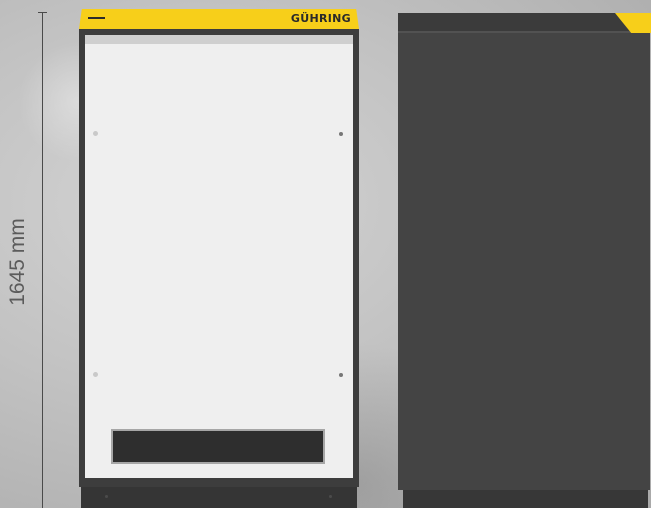  Describe the element at coordinates (95, 374) in the screenshot. I see `screw-bottom-left` at that location.